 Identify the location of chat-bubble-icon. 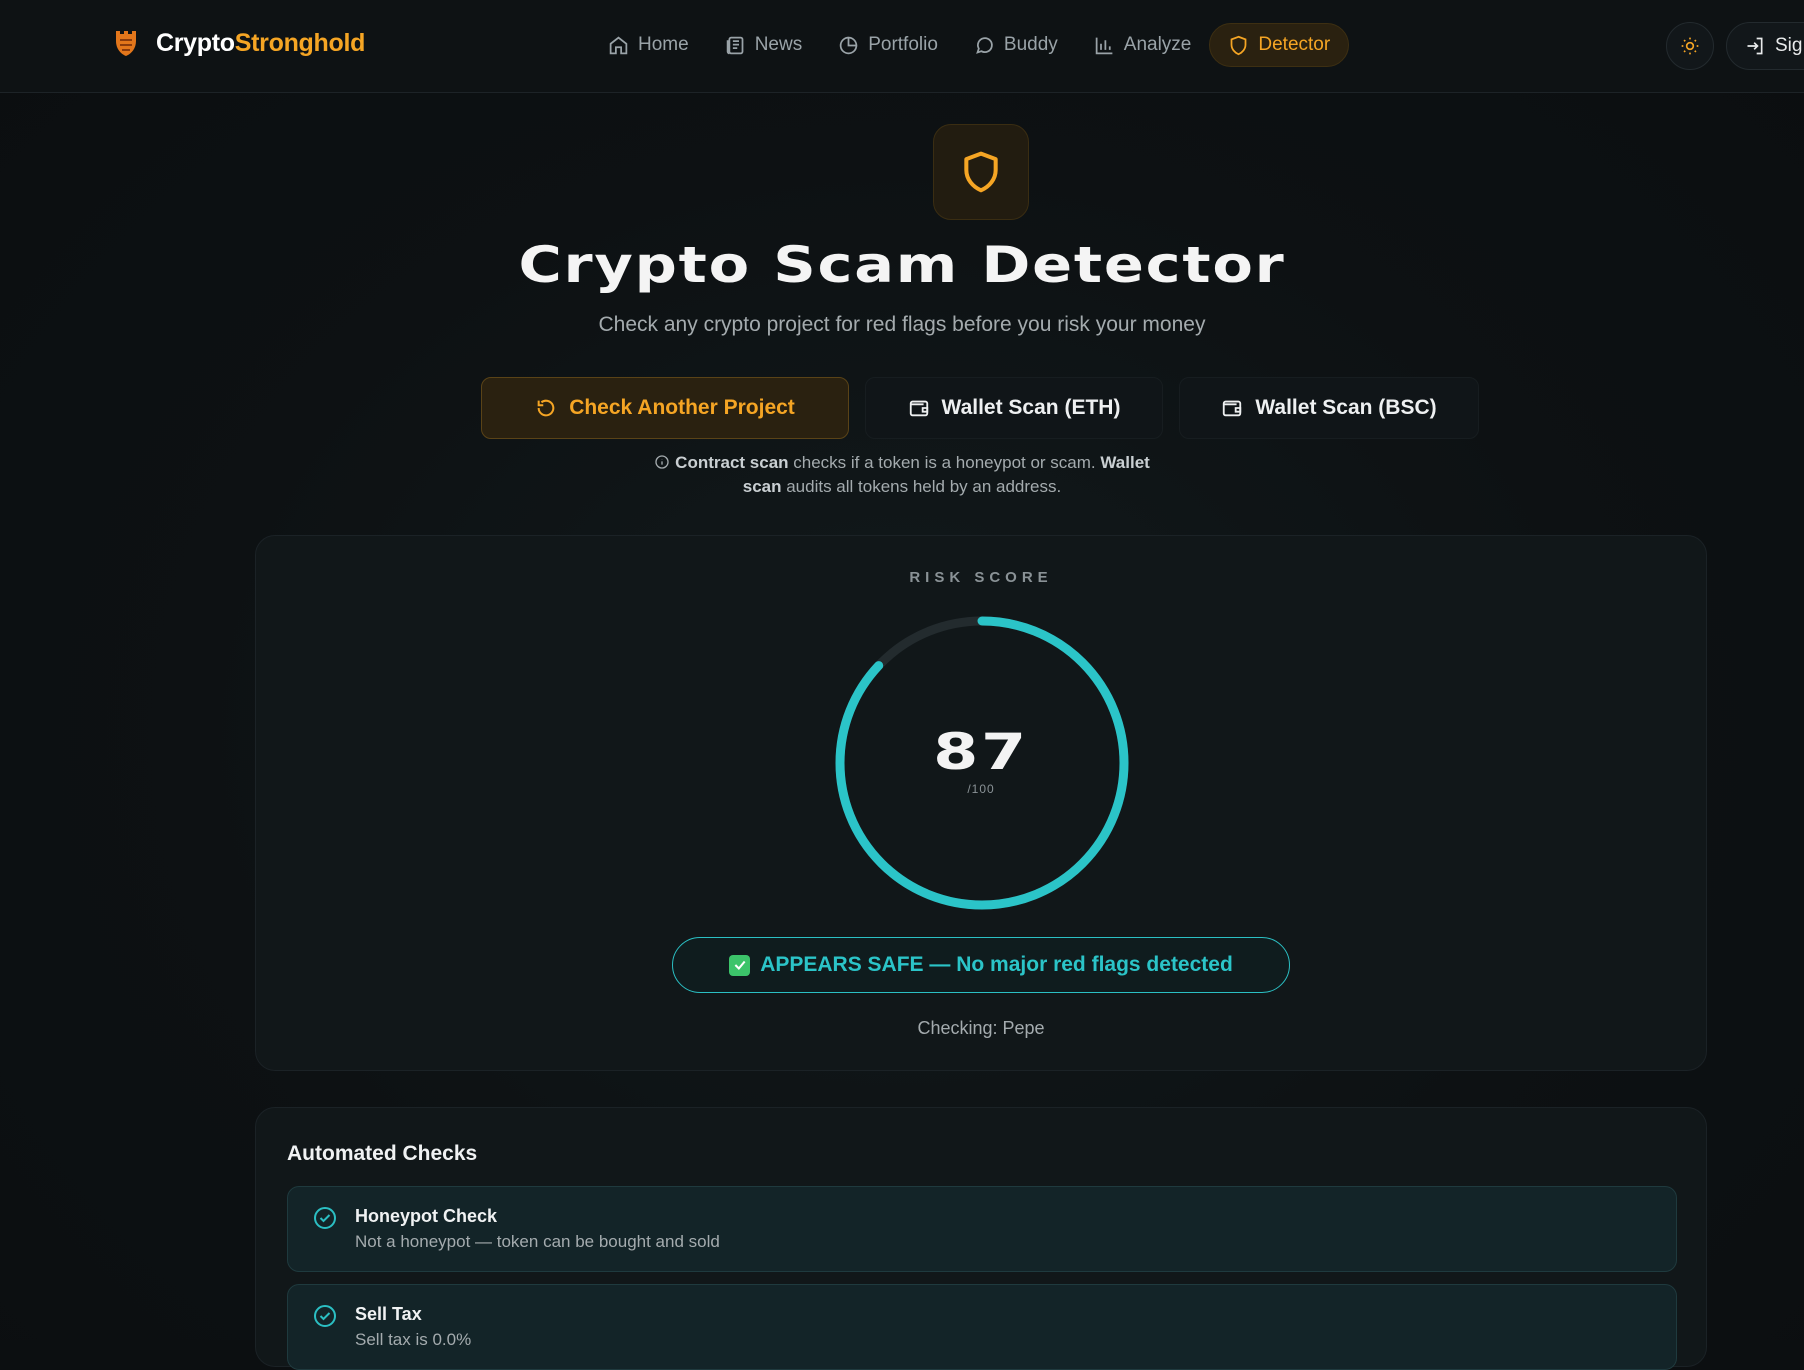
(984, 45).